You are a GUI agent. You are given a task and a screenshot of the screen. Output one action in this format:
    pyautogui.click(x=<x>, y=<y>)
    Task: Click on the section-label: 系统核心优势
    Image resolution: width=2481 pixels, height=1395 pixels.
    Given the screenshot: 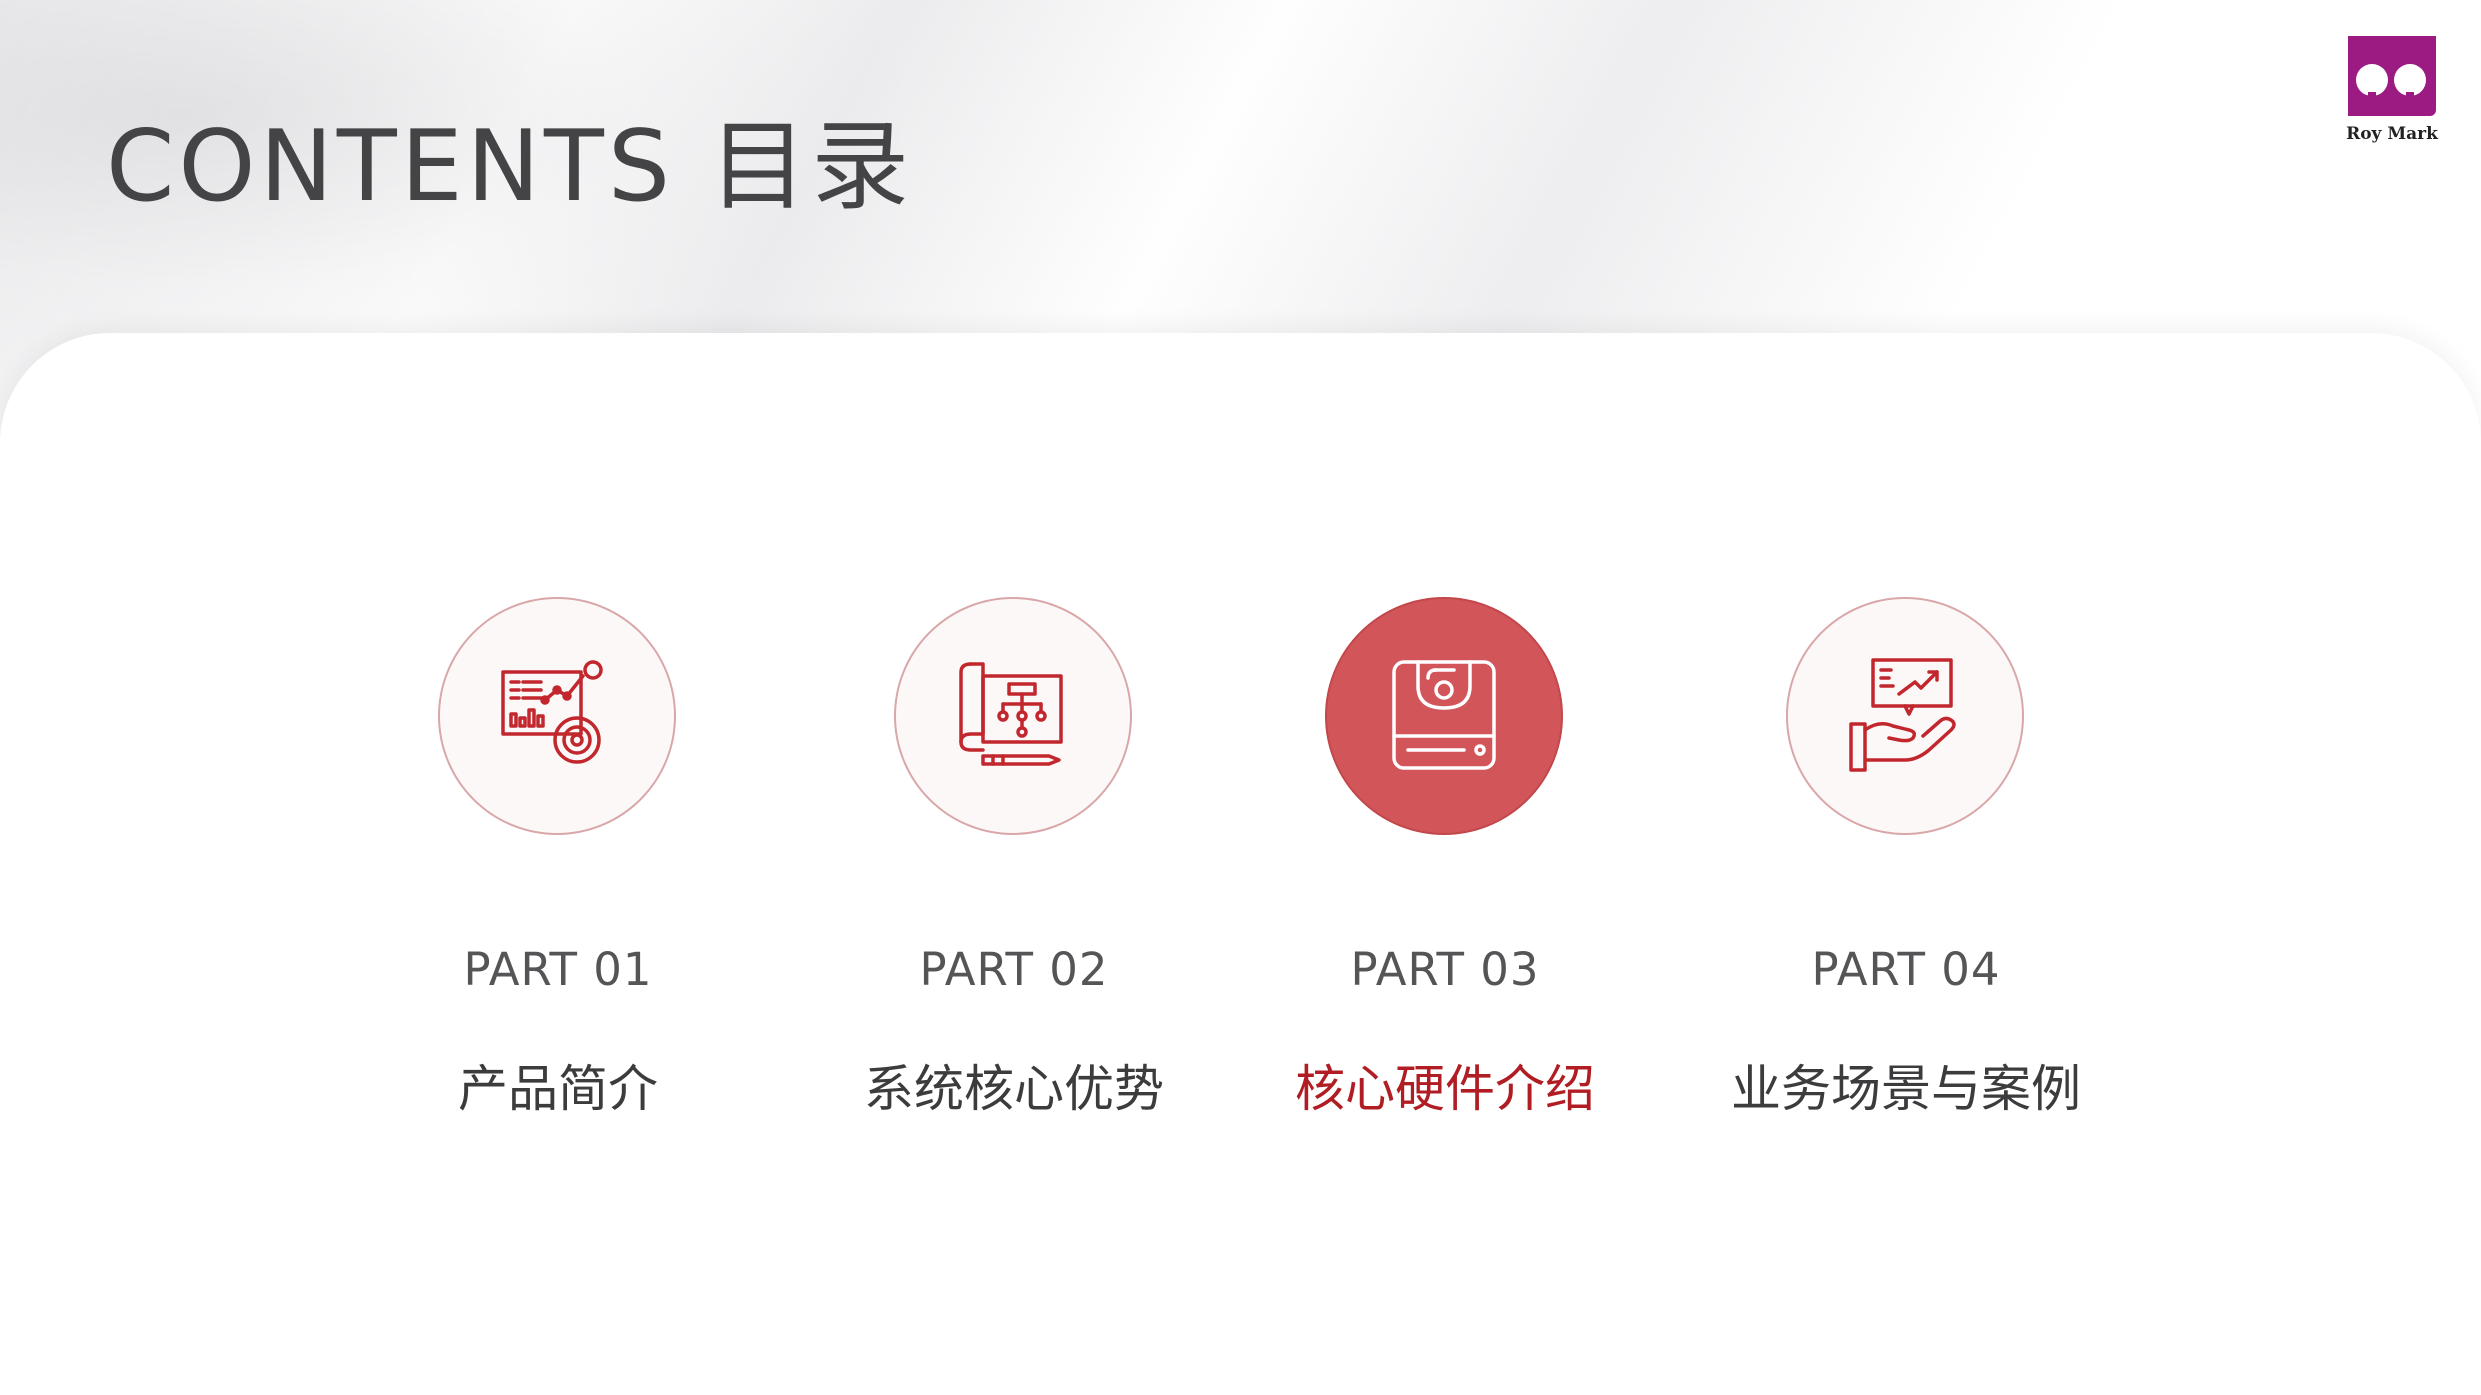 What is the action you would take?
    pyautogui.click(x=1014, y=1089)
    